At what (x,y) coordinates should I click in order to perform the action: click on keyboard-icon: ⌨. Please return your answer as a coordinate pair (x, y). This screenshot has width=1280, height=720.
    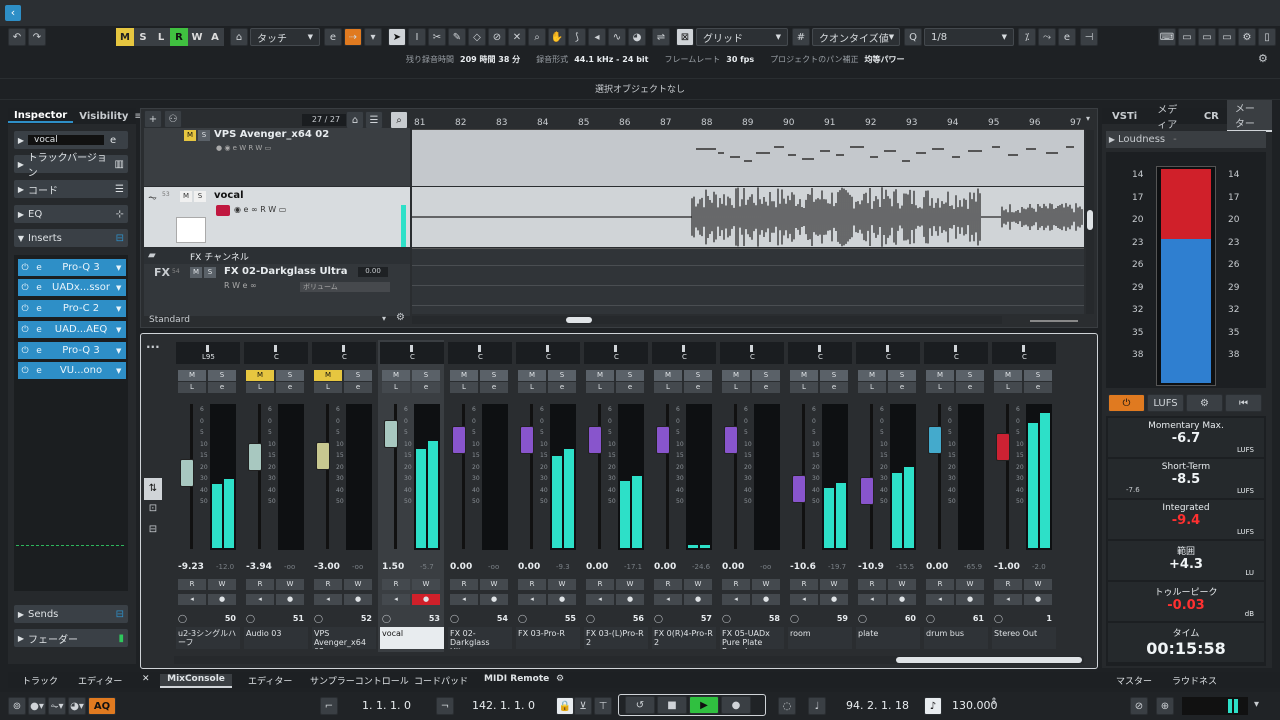
    Looking at the image, I should click on (1167, 37).